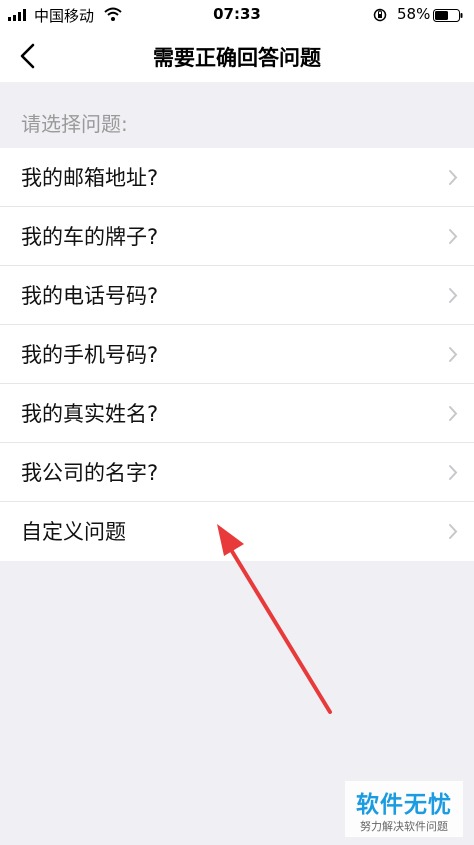  I want to click on question-item-car-brand: 我的车的牌子?, so click(237, 236).